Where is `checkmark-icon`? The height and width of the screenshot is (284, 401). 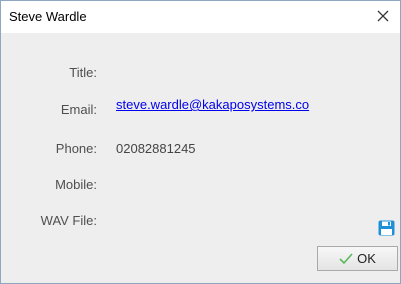
checkmark-icon is located at coordinates (346, 258).